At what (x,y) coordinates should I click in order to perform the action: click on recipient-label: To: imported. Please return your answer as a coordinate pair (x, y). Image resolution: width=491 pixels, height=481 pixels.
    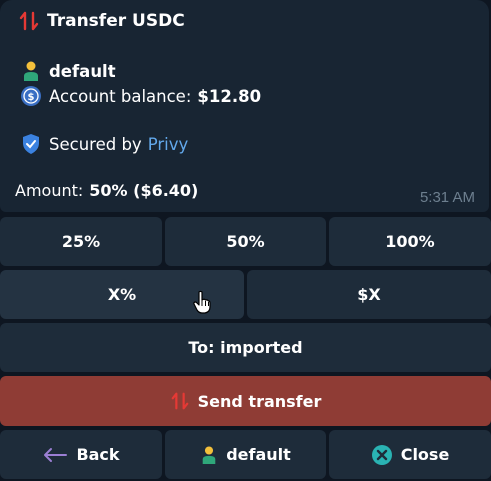
    Looking at the image, I should click on (245, 347).